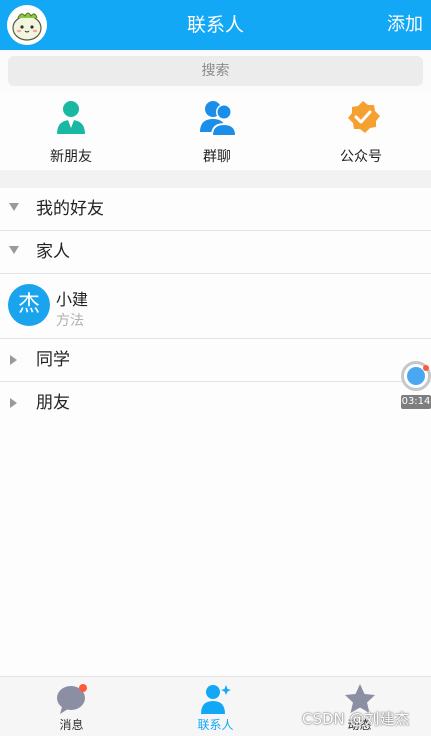 This screenshot has width=431, height=736. I want to click on tab-messages: 消息, so click(71, 706).